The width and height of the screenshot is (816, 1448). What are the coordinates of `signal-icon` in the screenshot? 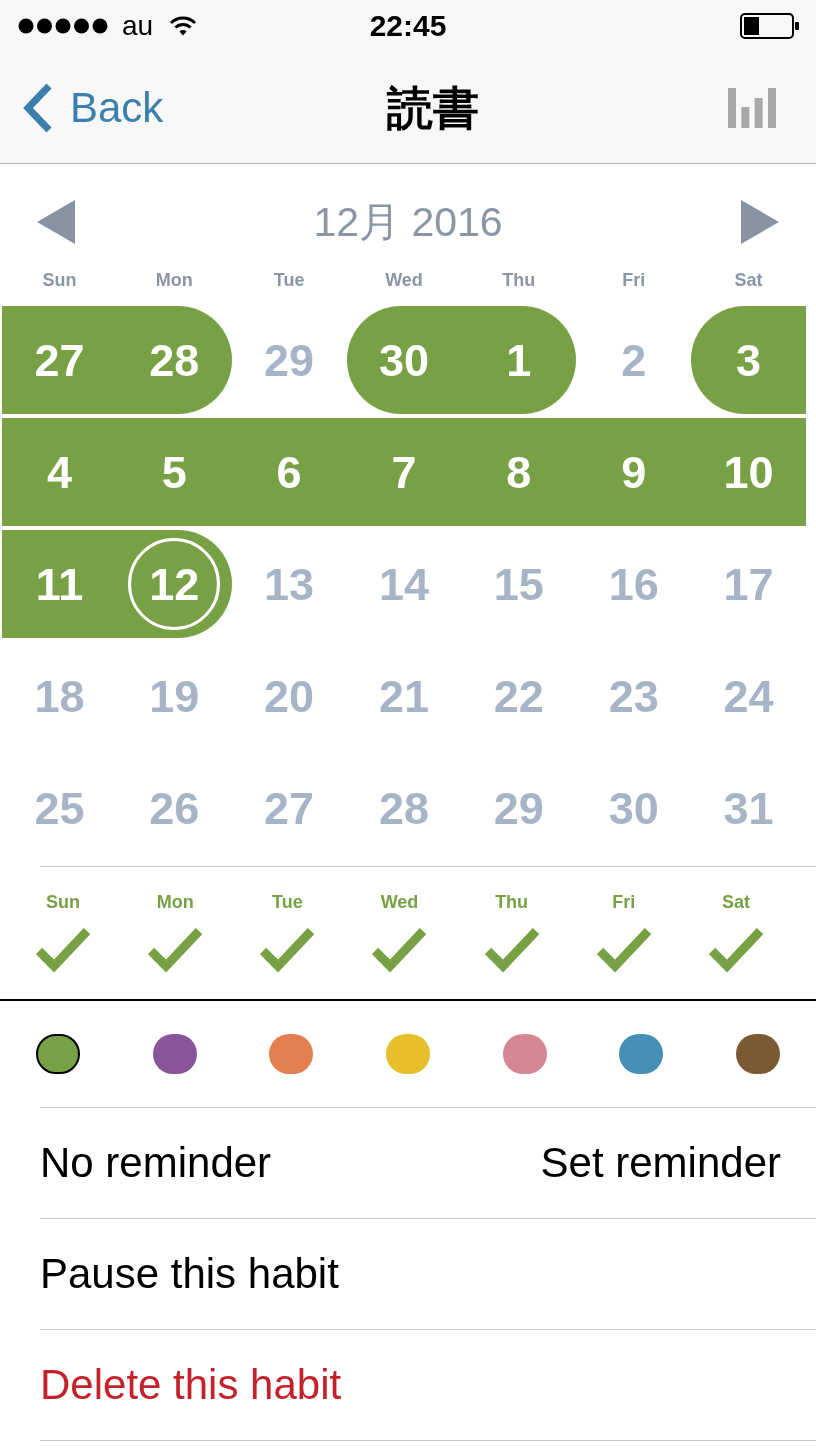 It's located at (63, 26).